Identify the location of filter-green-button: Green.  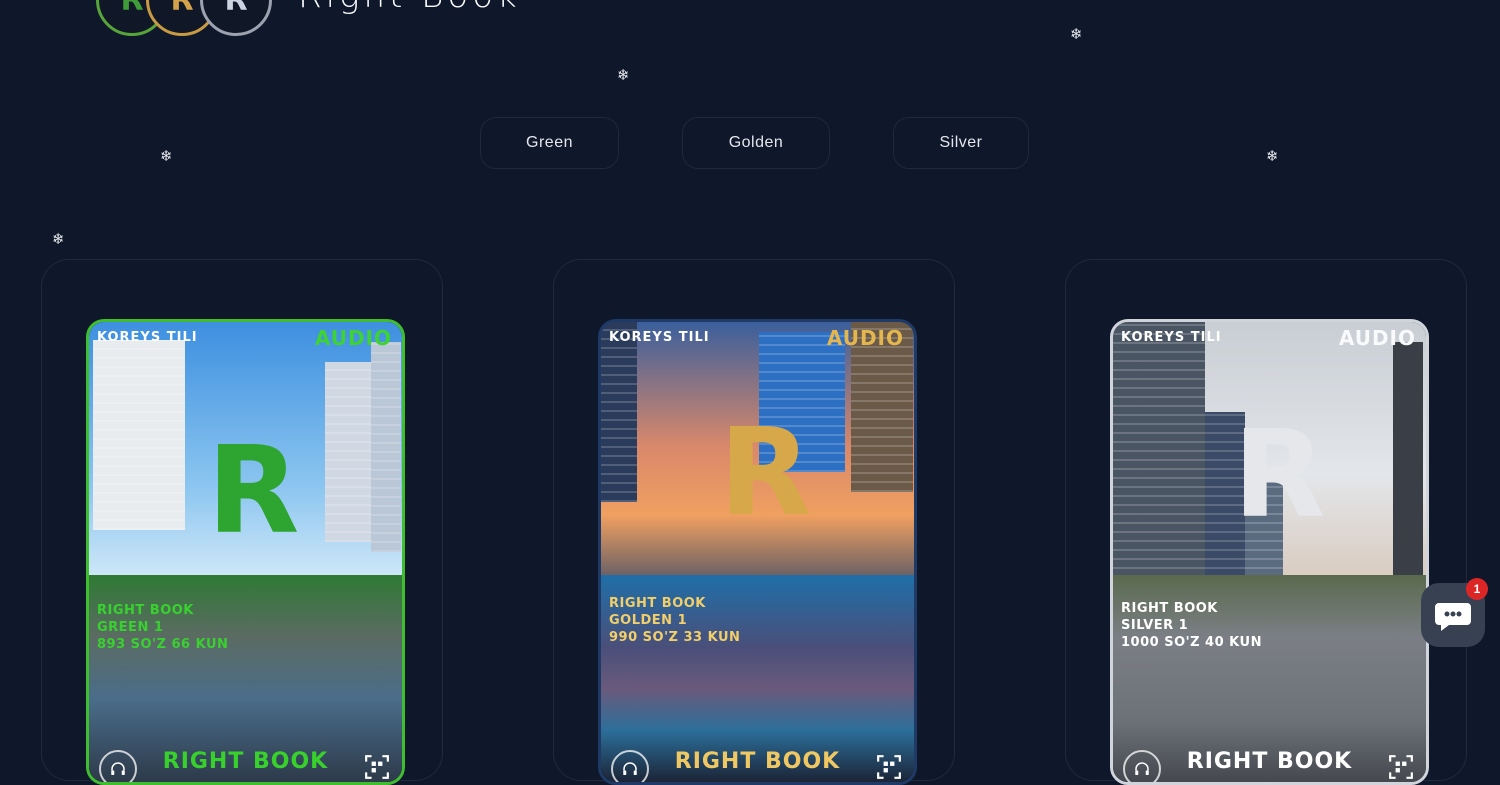
(549, 143).